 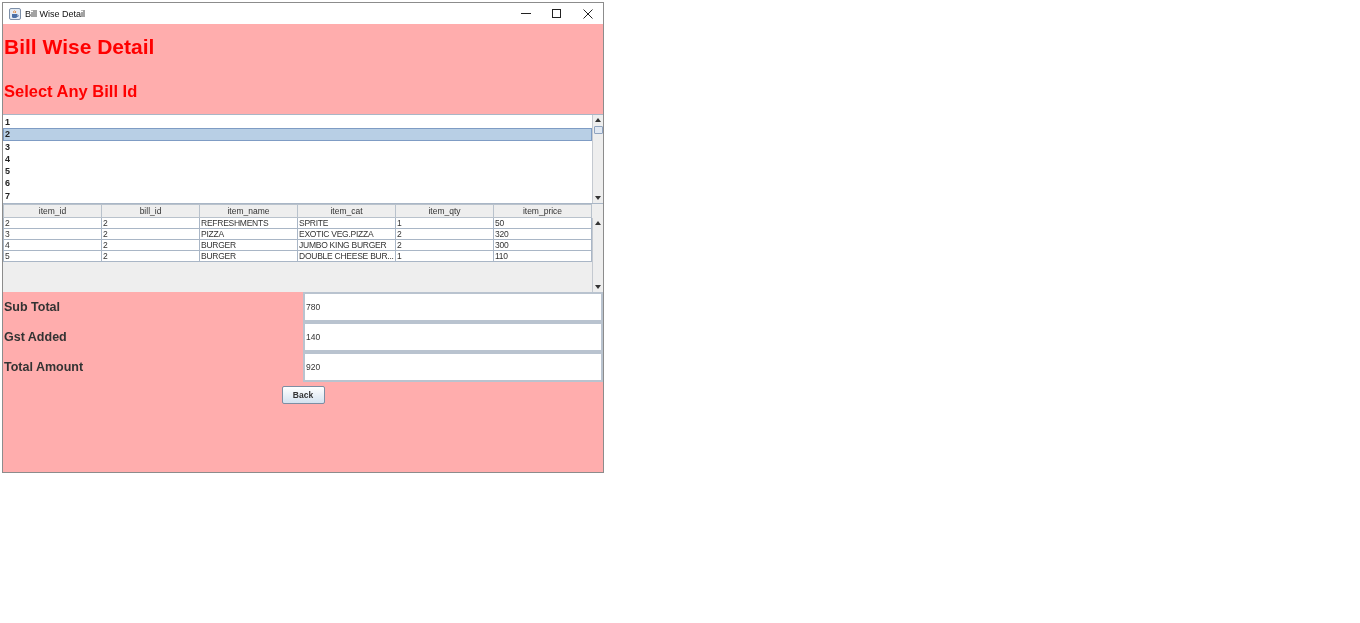 I want to click on list-item: 1, so click(x=297, y=122).